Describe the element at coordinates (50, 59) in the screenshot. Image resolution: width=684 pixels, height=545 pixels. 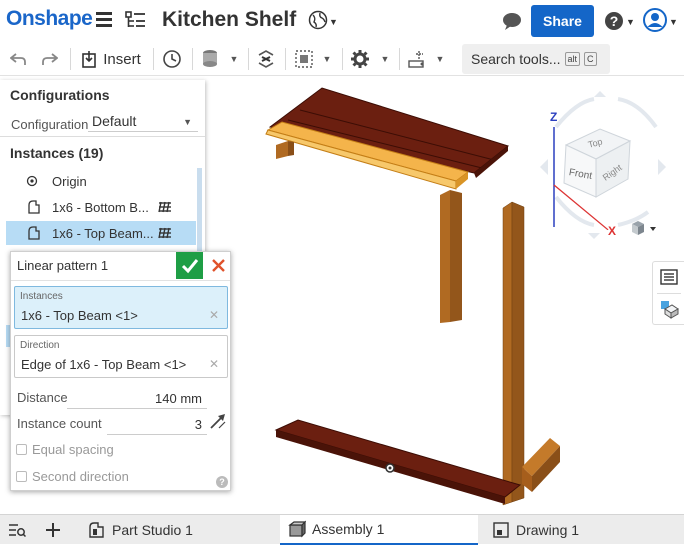
I see `redo-icon` at that location.